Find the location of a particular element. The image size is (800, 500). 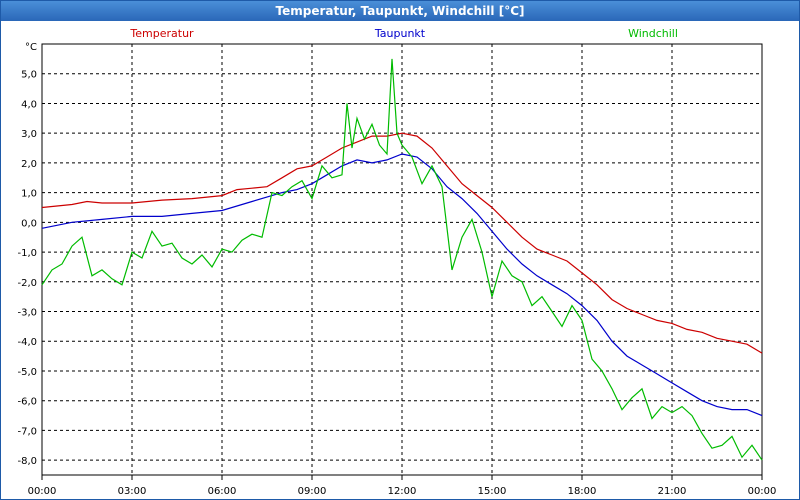

x-tick-time: 09:00 is located at coordinates (312, 491).